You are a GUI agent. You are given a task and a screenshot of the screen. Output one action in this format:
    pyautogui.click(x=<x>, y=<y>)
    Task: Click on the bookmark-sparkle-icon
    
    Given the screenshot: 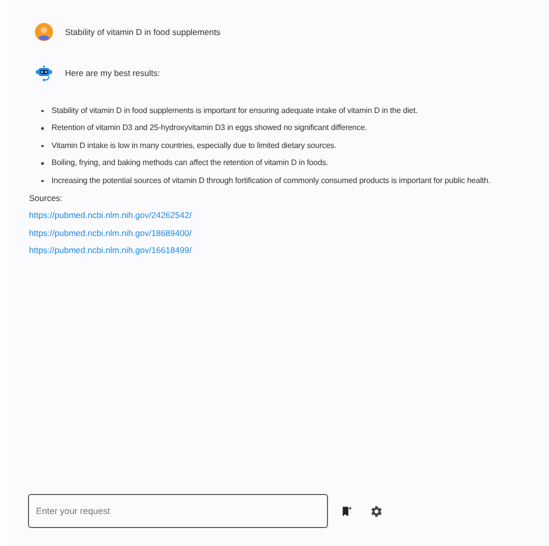 What is the action you would take?
    pyautogui.click(x=346, y=511)
    